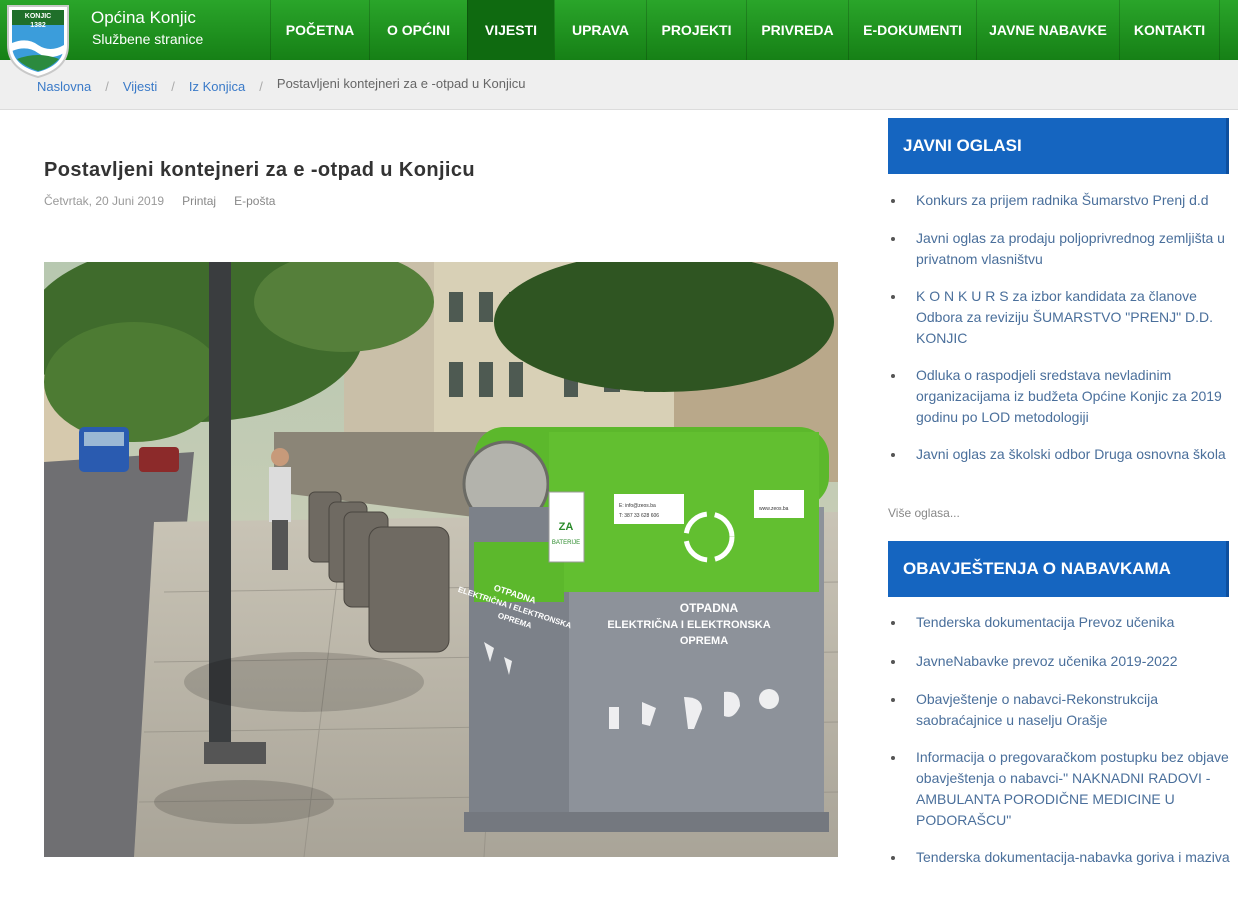  What do you see at coordinates (709, 608) in the screenshot?
I see `photo-container-line1: OTPADNA` at bounding box center [709, 608].